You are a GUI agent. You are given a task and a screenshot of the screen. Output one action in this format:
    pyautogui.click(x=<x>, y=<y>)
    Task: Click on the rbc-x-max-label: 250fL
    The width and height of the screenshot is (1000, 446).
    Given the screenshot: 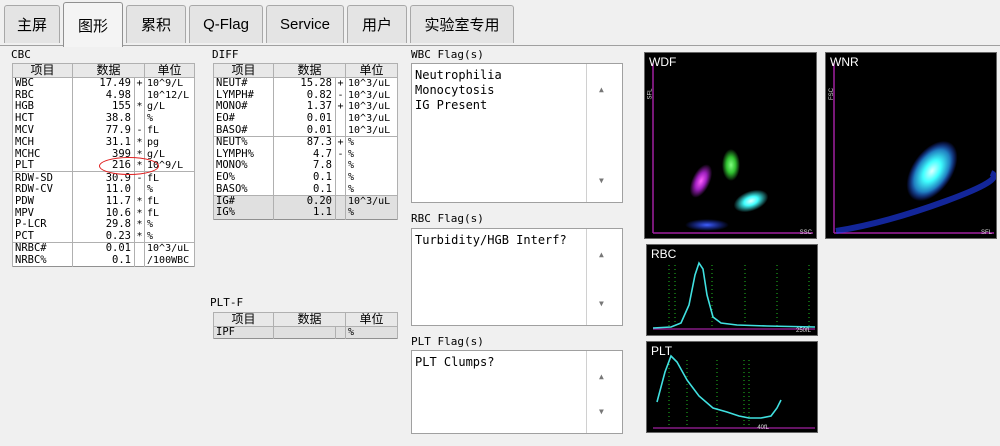 What is the action you would take?
    pyautogui.click(x=803, y=331)
    